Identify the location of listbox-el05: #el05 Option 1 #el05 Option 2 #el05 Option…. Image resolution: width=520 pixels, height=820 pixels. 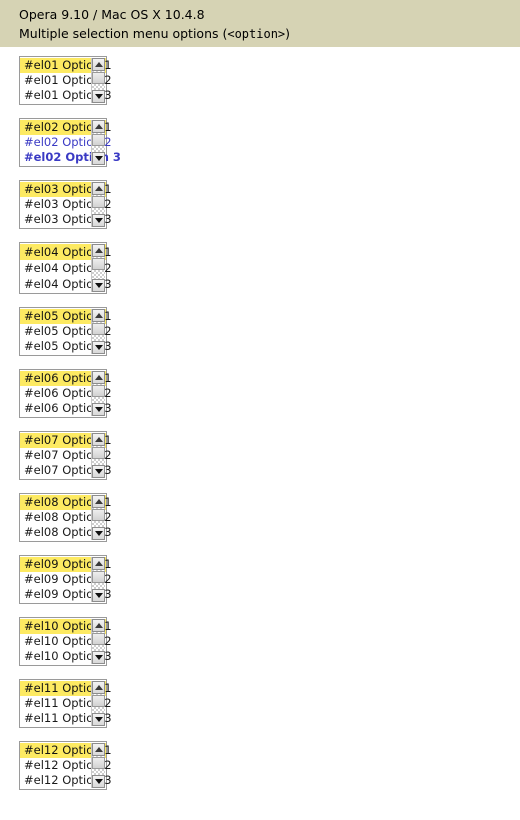
(65, 331).